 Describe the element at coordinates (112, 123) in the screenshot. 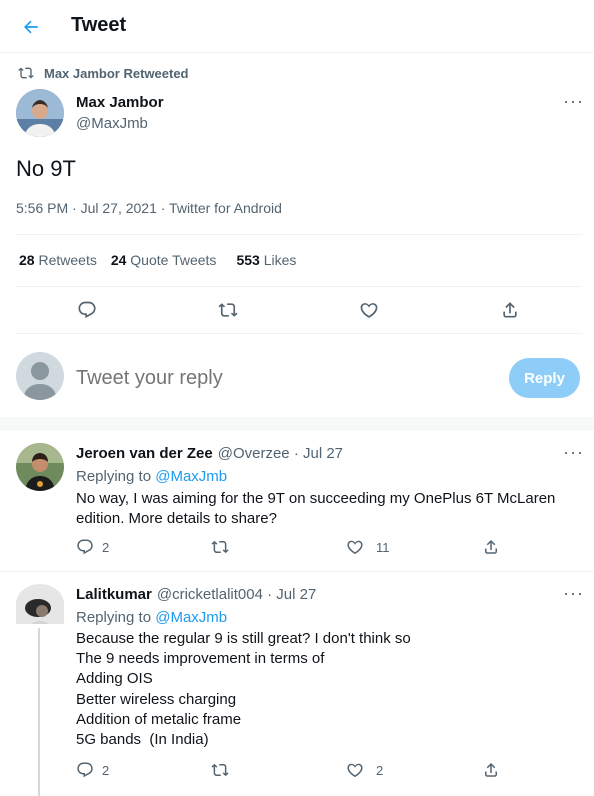

I see `author-handle: @MaxJmb` at that location.